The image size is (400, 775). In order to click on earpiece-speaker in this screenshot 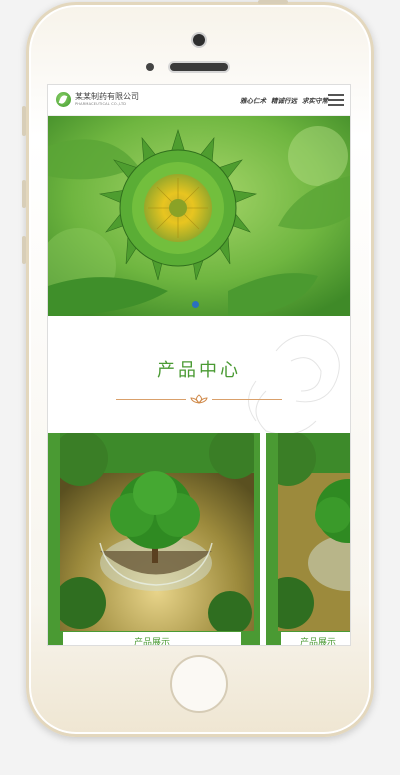, I will do `click(199, 67)`.